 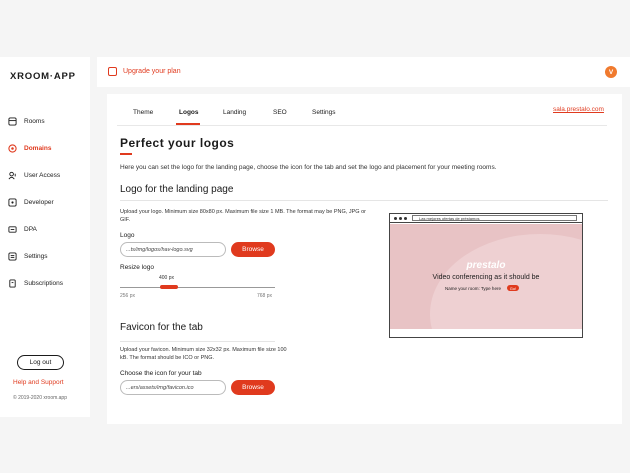 What do you see at coordinates (494, 218) in the screenshot?
I see `preview-url: Las mejores ofertas de préstamos` at bounding box center [494, 218].